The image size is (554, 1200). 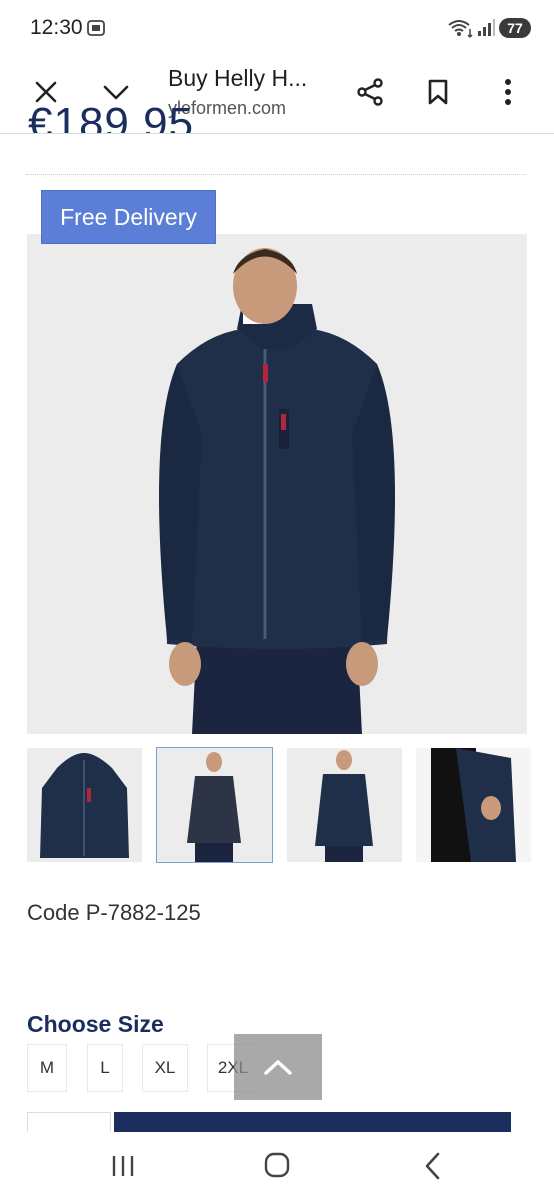 I want to click on chevron-down-icon, so click(x=116, y=92).